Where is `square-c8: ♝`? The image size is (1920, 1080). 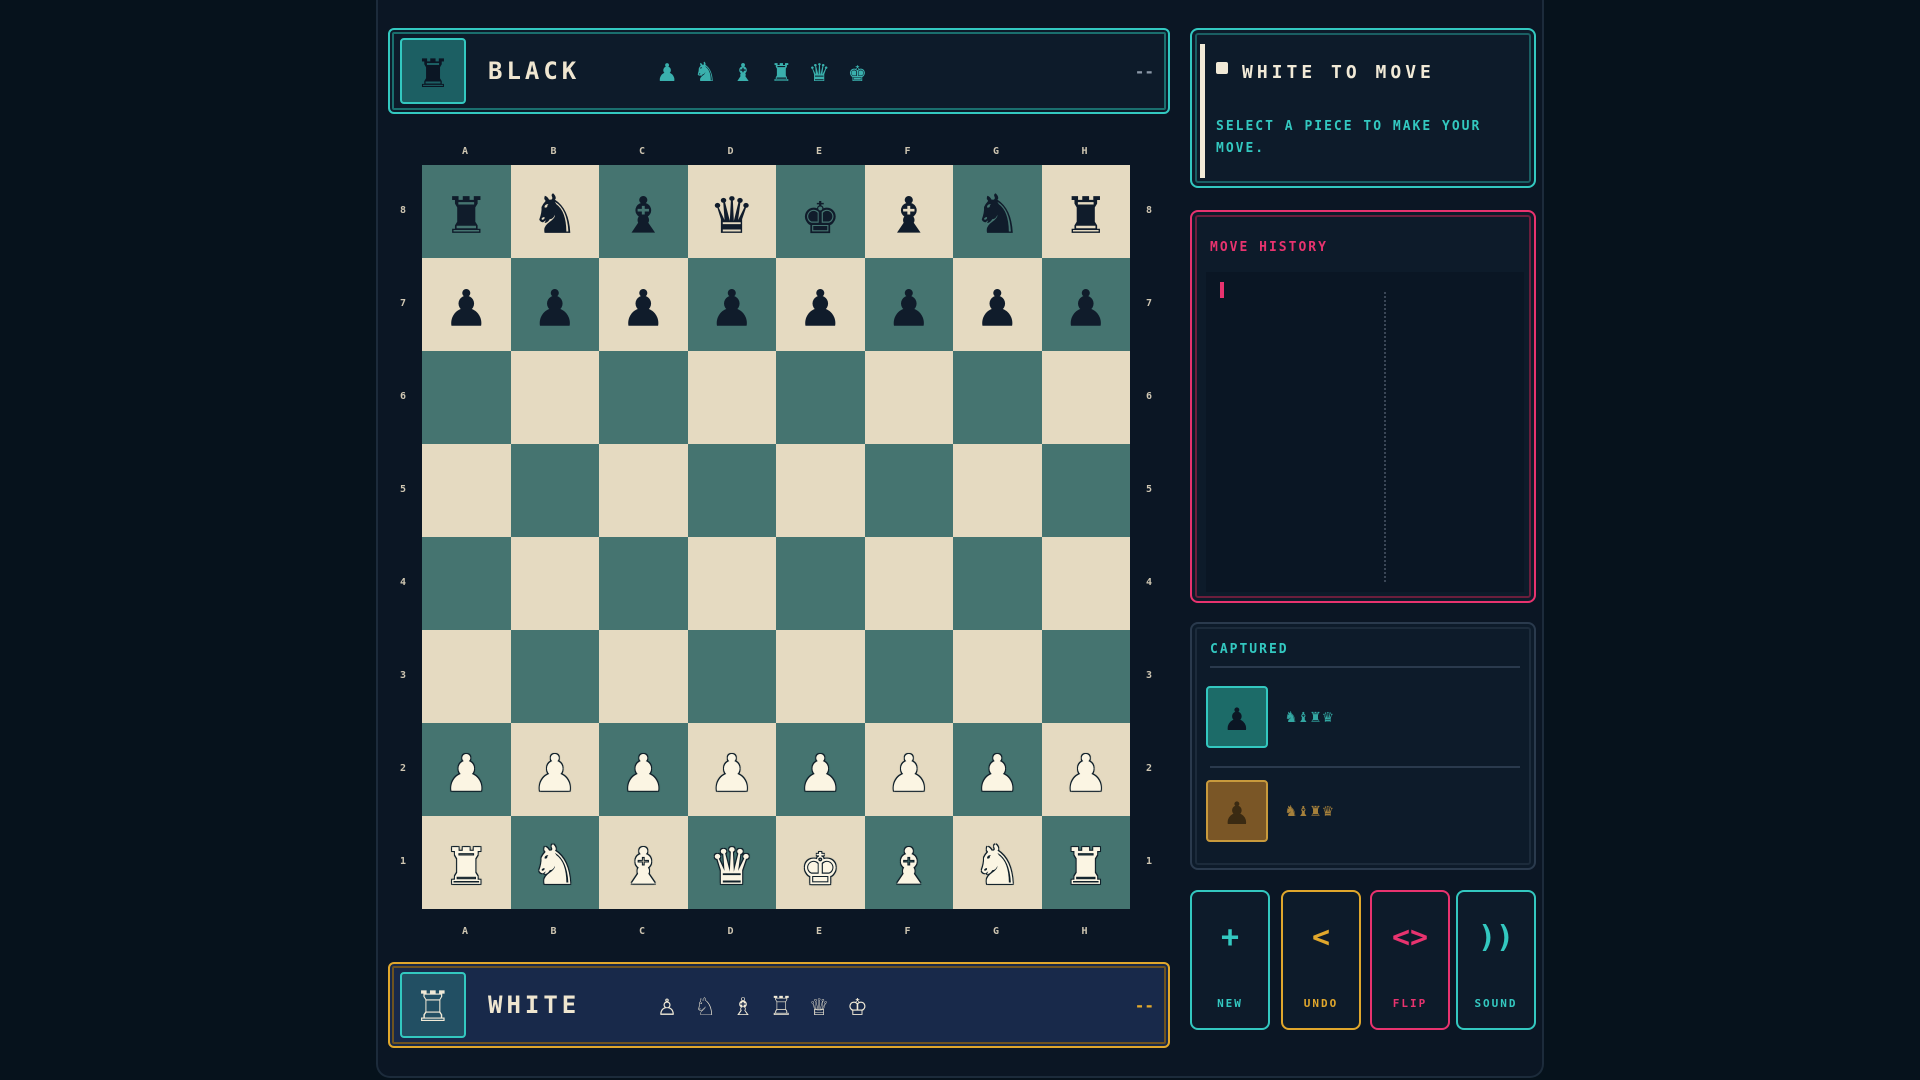 square-c8: ♝ is located at coordinates (643, 211).